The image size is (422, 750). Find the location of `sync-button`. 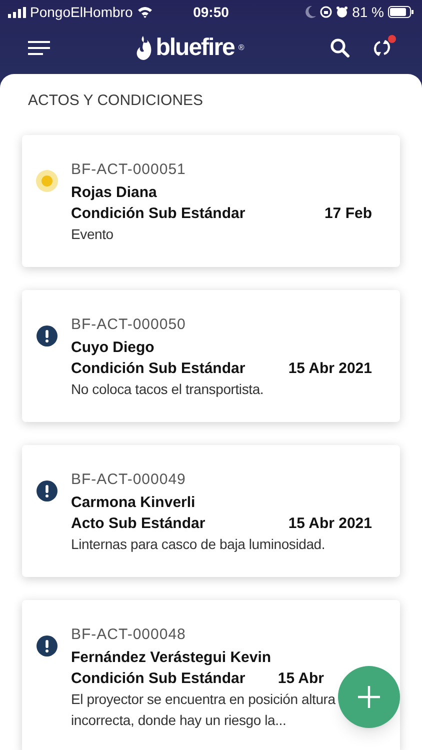

sync-button is located at coordinates (383, 48).